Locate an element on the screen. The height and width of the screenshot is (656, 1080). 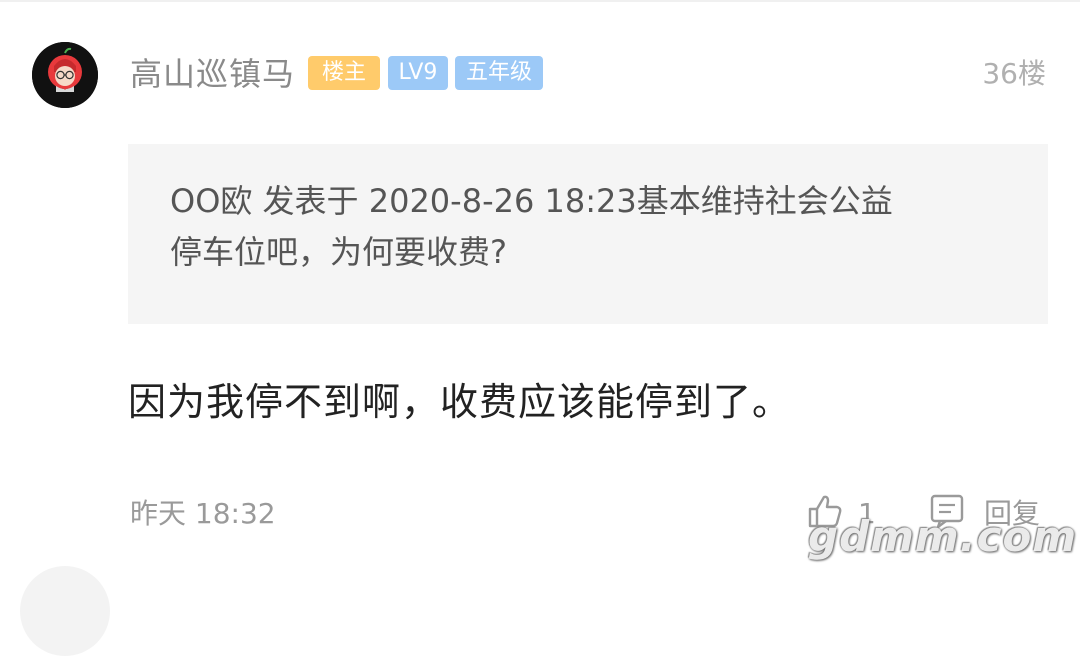
next-post-avatar is located at coordinates (65, 611).